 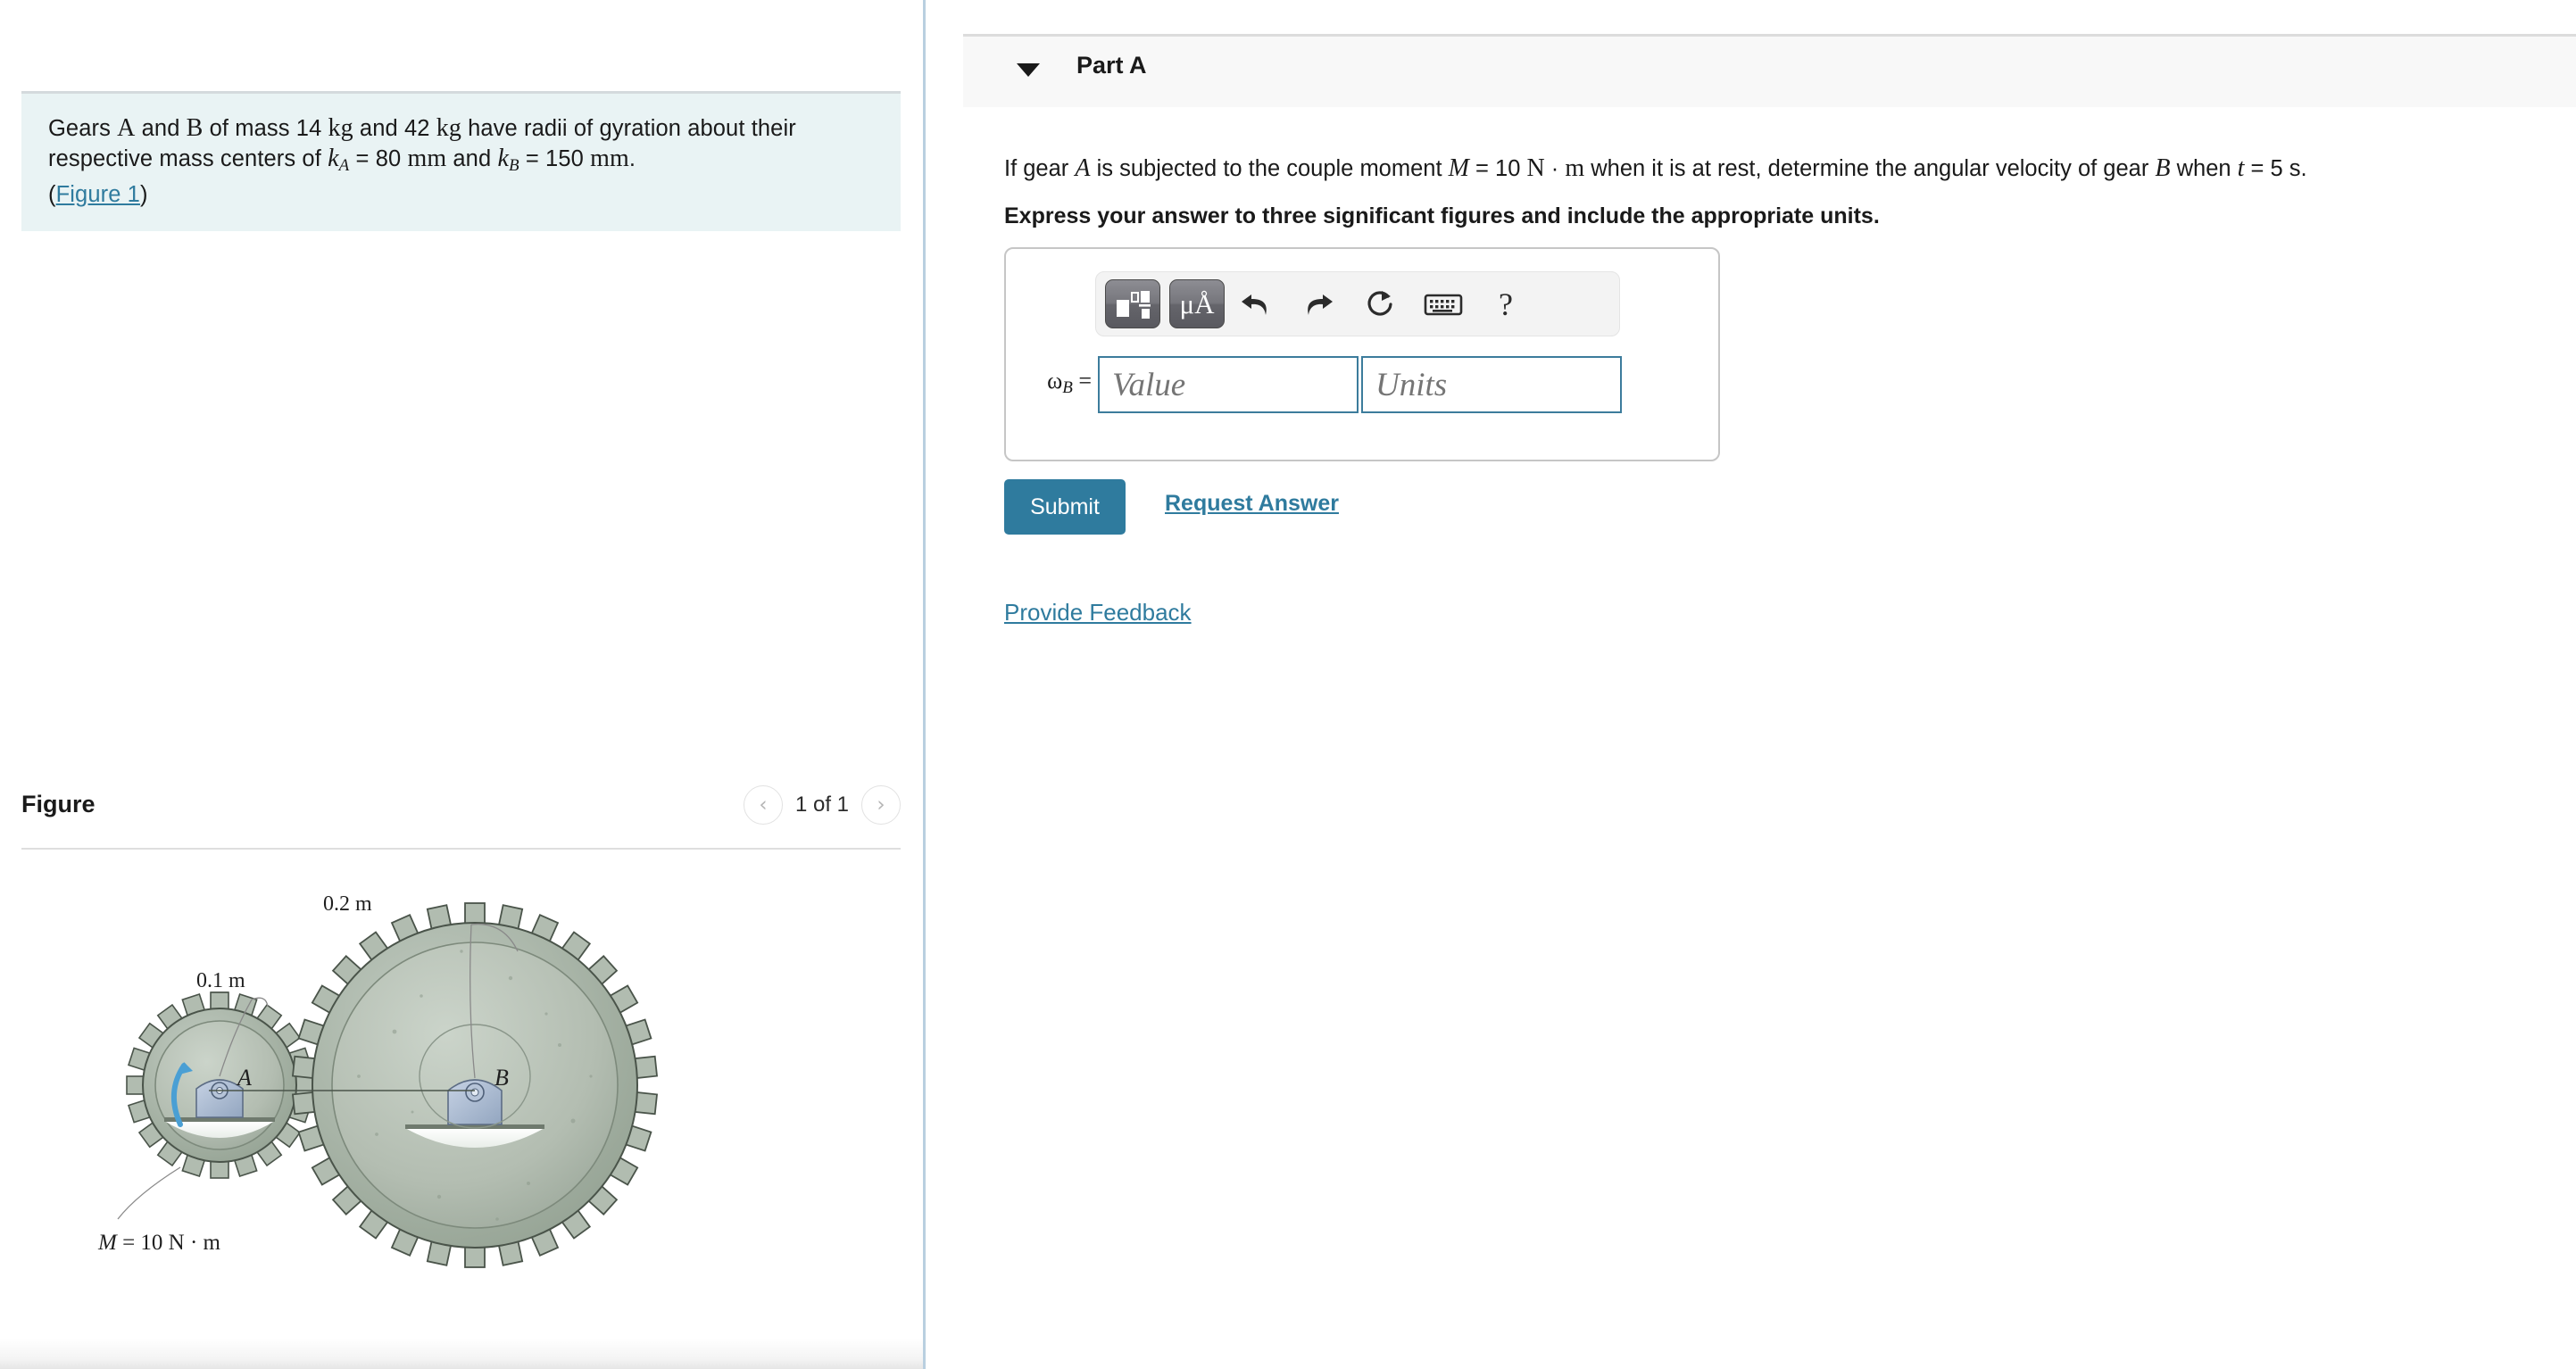 I want to click on math-template-icon, so click(x=1134, y=304).